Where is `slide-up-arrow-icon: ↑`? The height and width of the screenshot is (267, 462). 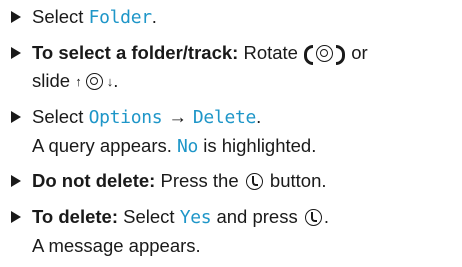 slide-up-arrow-icon: ↑ is located at coordinates (78, 81).